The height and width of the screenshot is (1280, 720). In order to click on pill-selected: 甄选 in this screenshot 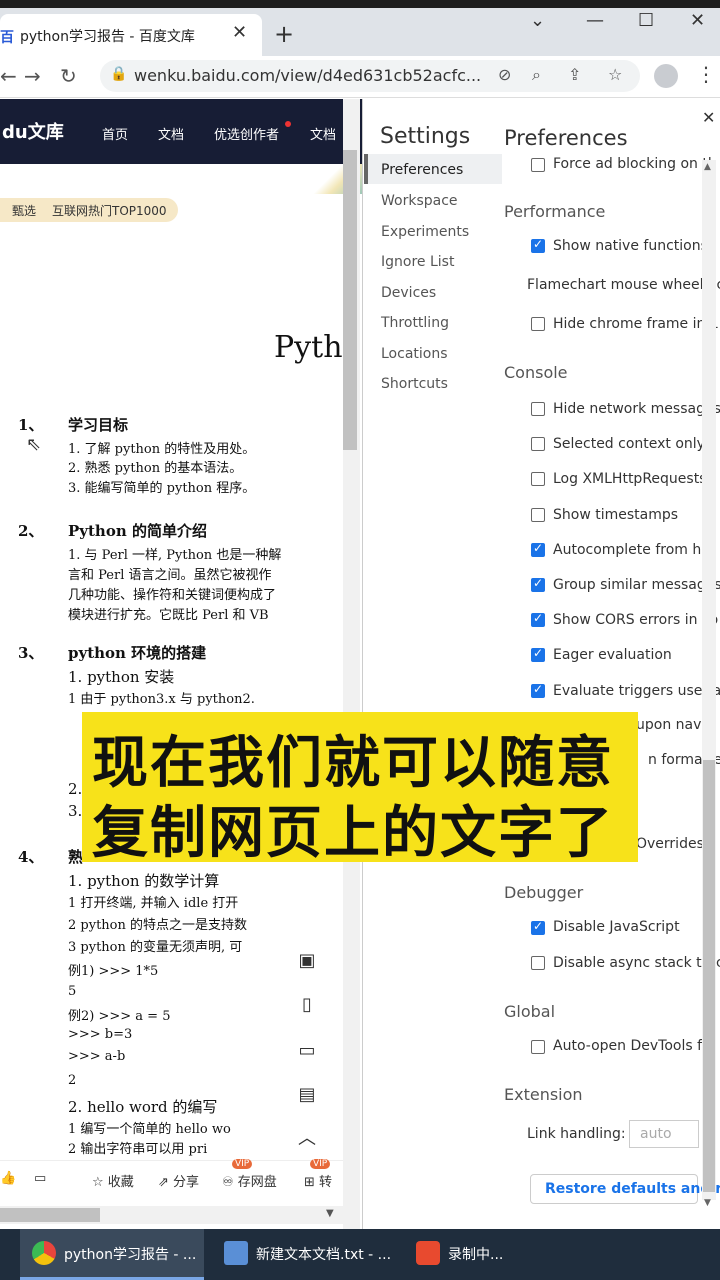, I will do `click(24, 211)`.